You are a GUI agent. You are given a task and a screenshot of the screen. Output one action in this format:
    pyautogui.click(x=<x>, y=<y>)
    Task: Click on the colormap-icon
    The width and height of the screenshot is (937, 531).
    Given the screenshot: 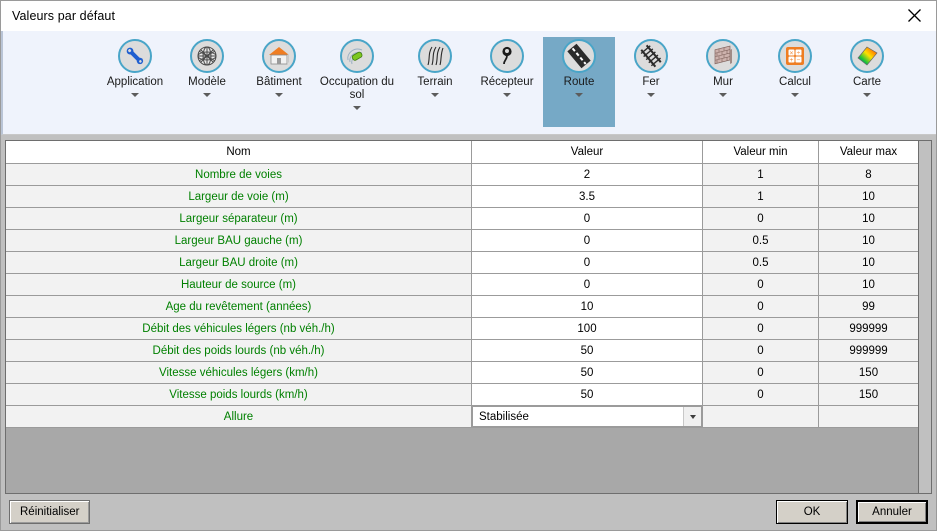 What is the action you would take?
    pyautogui.click(x=867, y=56)
    